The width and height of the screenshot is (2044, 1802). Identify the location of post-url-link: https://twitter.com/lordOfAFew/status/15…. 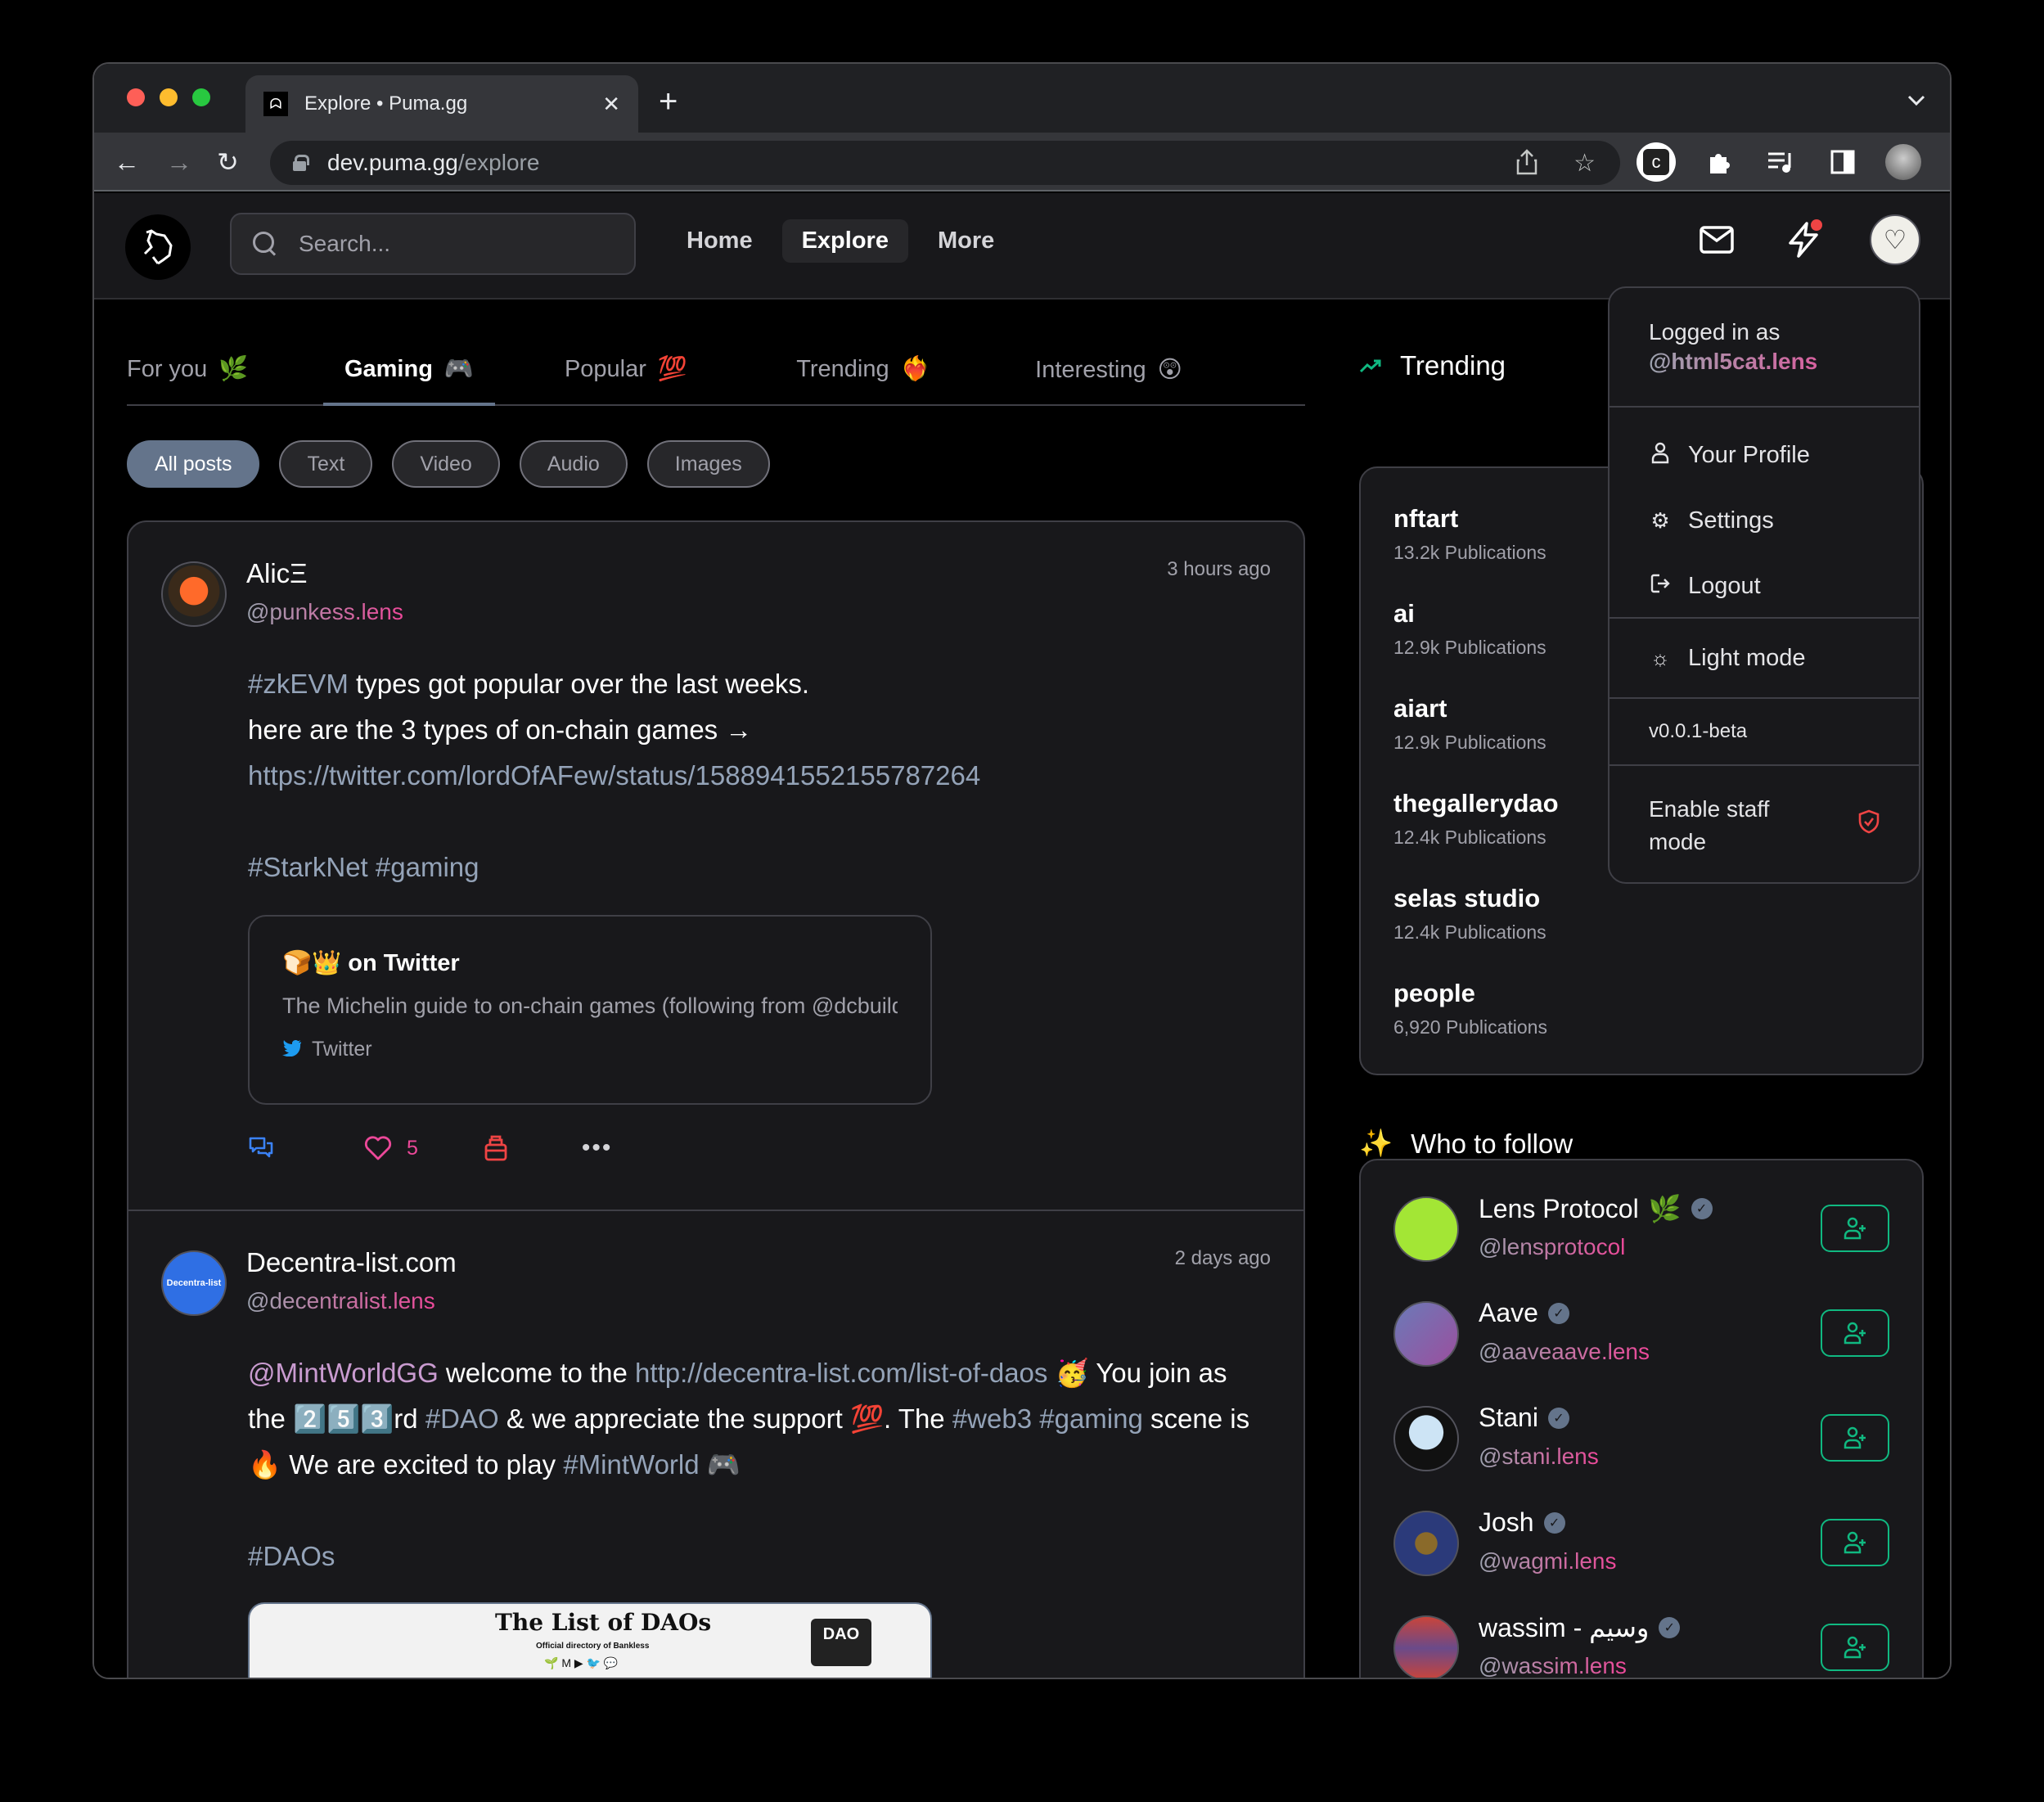
(614, 775).